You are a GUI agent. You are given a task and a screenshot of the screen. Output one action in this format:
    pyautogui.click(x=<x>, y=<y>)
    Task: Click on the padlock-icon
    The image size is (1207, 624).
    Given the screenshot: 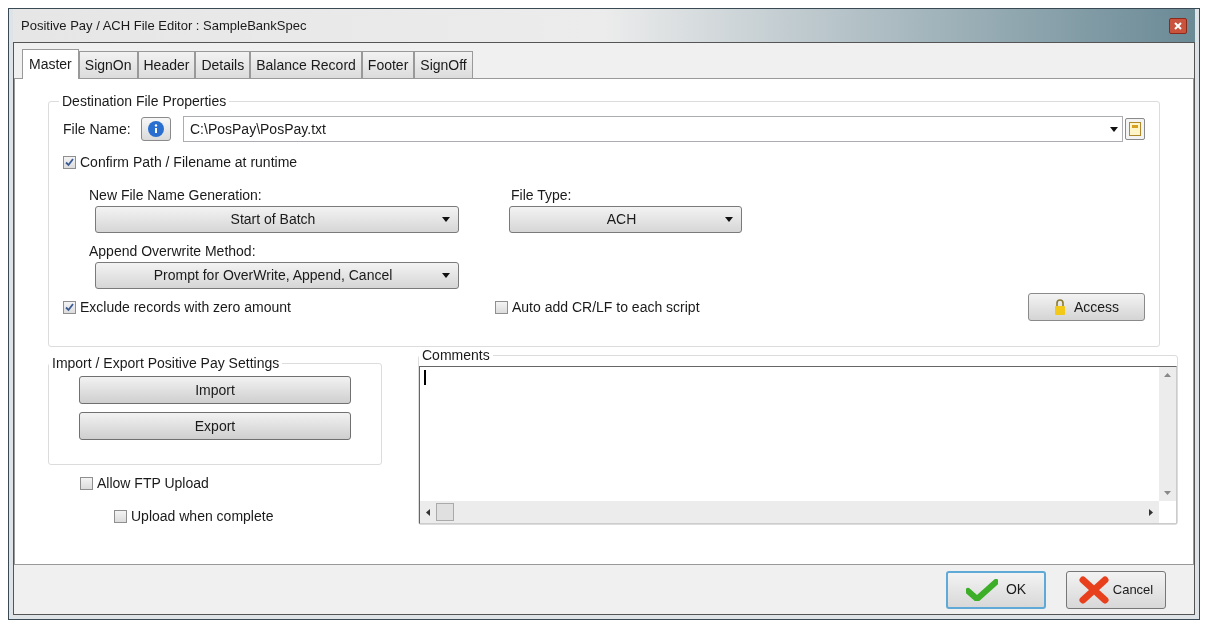 What is the action you would take?
    pyautogui.click(x=1059, y=307)
    